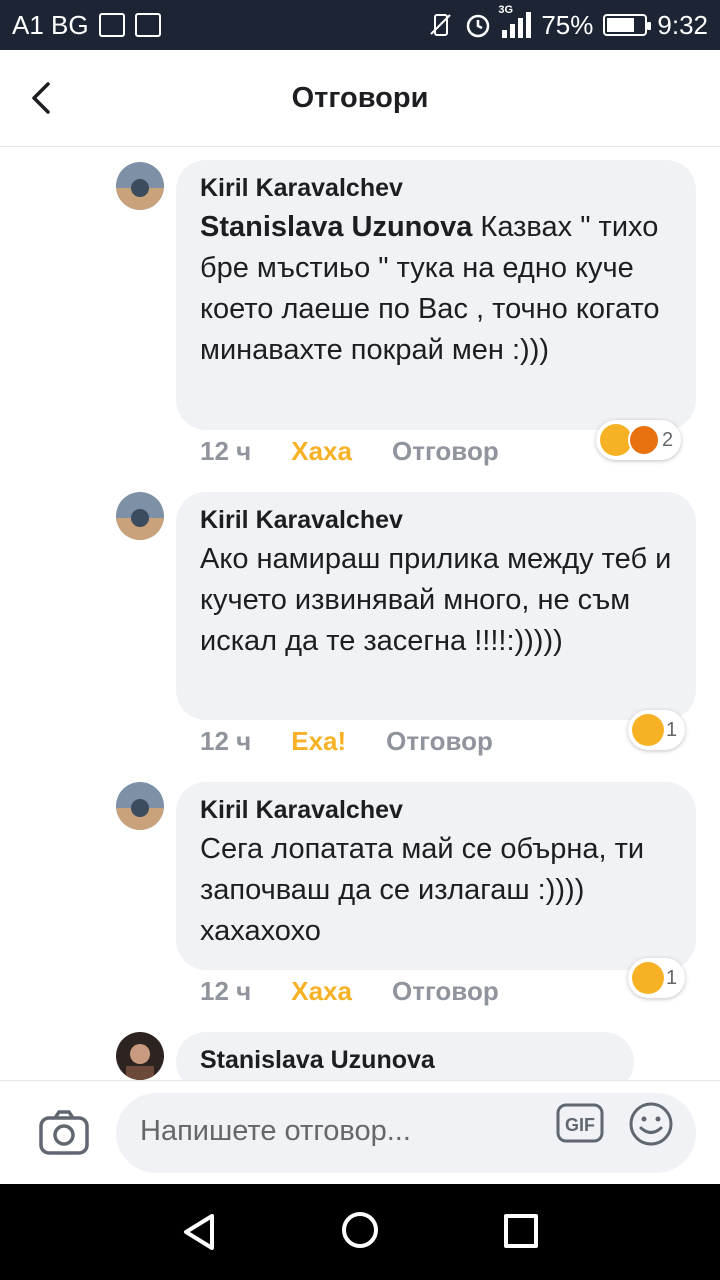  I want to click on battery-icon, so click(627, 25).